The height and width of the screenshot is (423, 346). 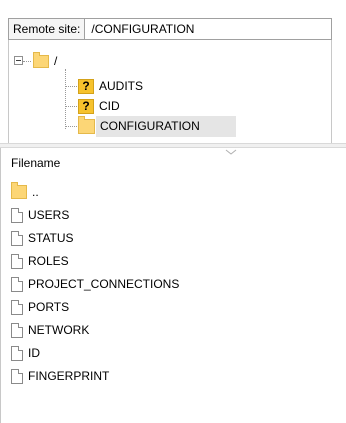 I want to click on remote-site-bar: Remote site: /CONFIGURATION, so click(x=170, y=29).